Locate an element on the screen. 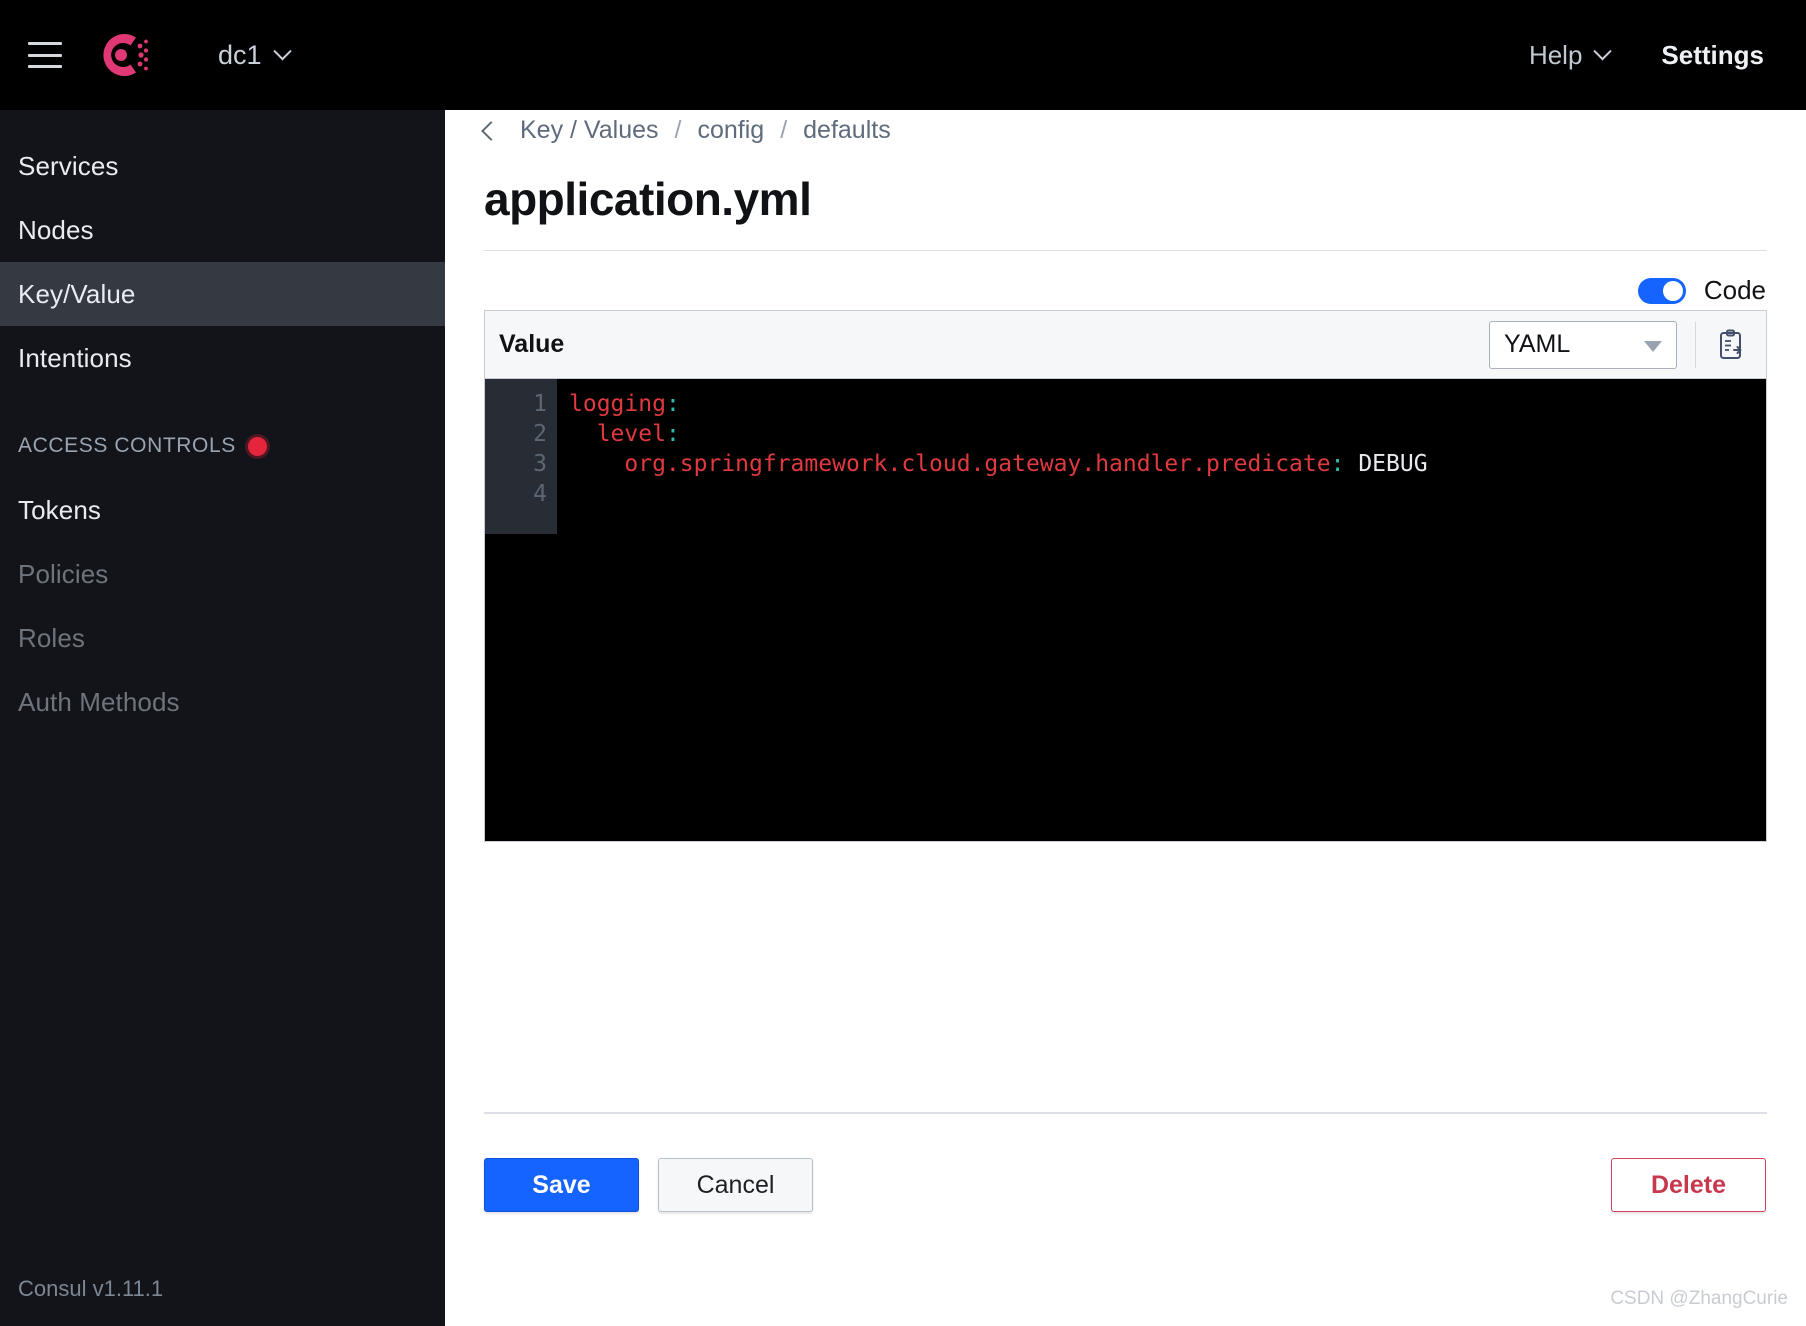 Image resolution: width=1806 pixels, height=1326 pixels. breadcrumb: Key / Values / config / defaults is located at coordinates (686, 130).